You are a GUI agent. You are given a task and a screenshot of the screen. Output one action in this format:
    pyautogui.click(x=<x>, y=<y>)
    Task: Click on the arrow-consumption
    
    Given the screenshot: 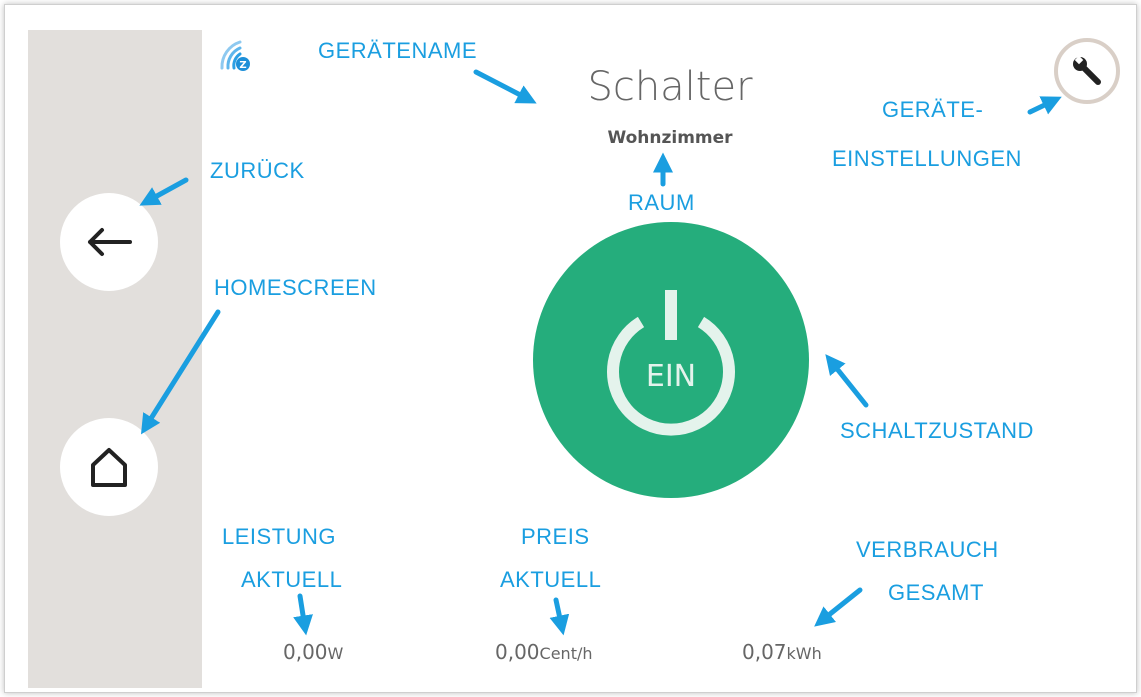 What is the action you would take?
    pyautogui.click(x=838, y=607)
    